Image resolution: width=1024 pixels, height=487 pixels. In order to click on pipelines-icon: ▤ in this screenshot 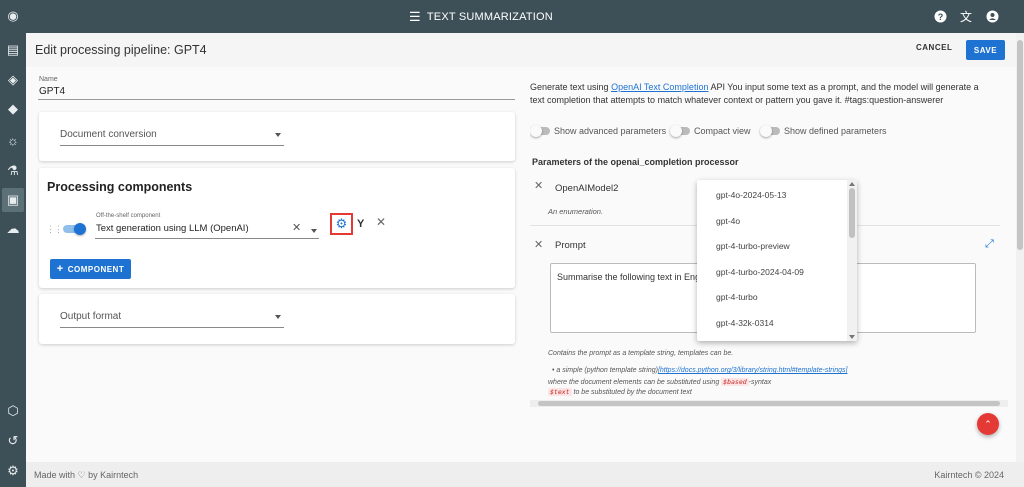, I will do `click(13, 50)`.